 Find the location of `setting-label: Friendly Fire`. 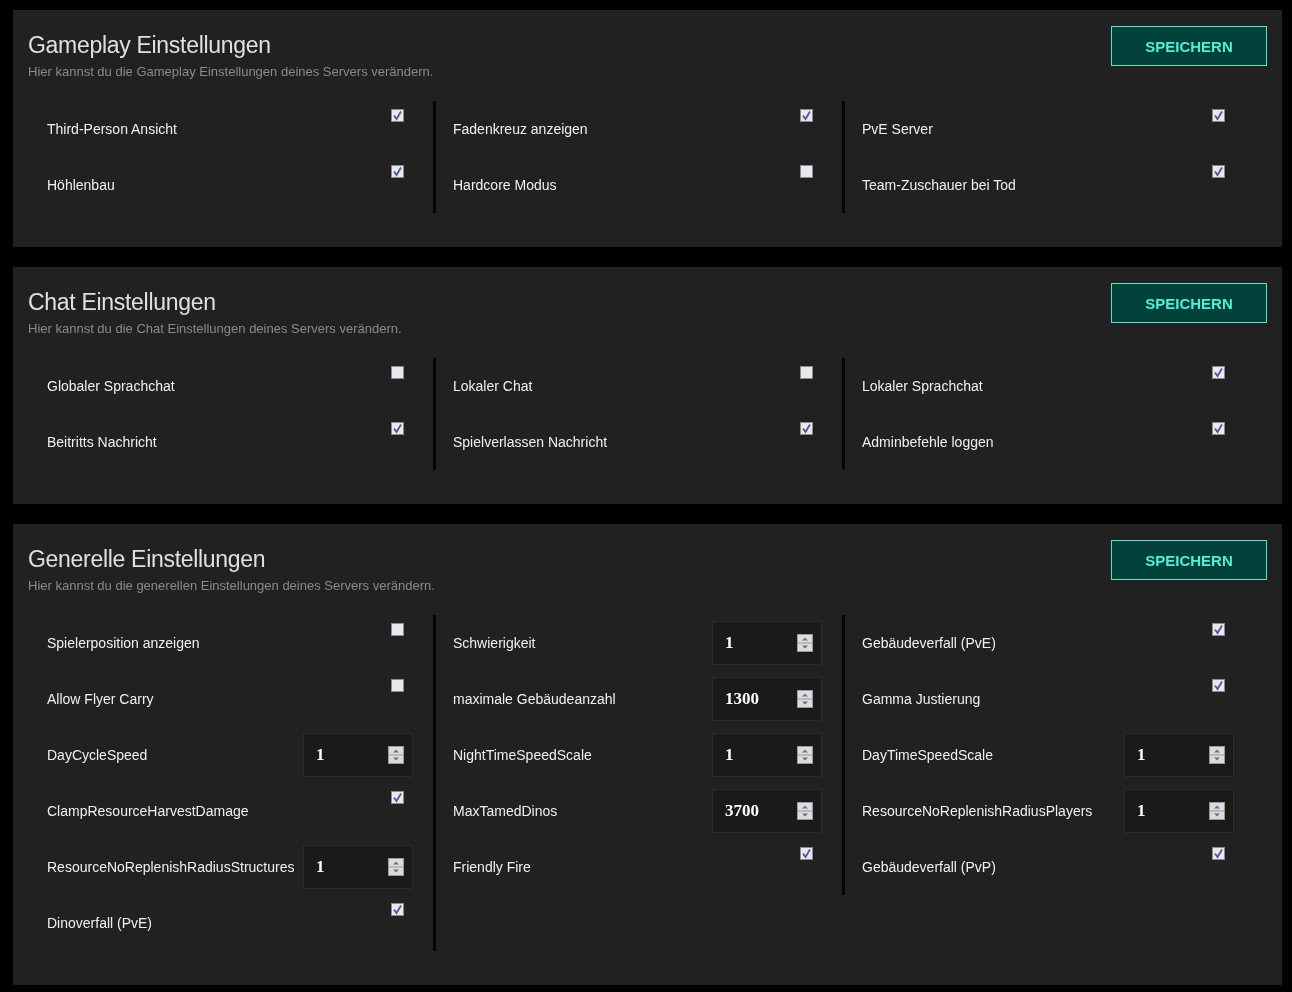

setting-label: Friendly Fire is located at coordinates (492, 867).